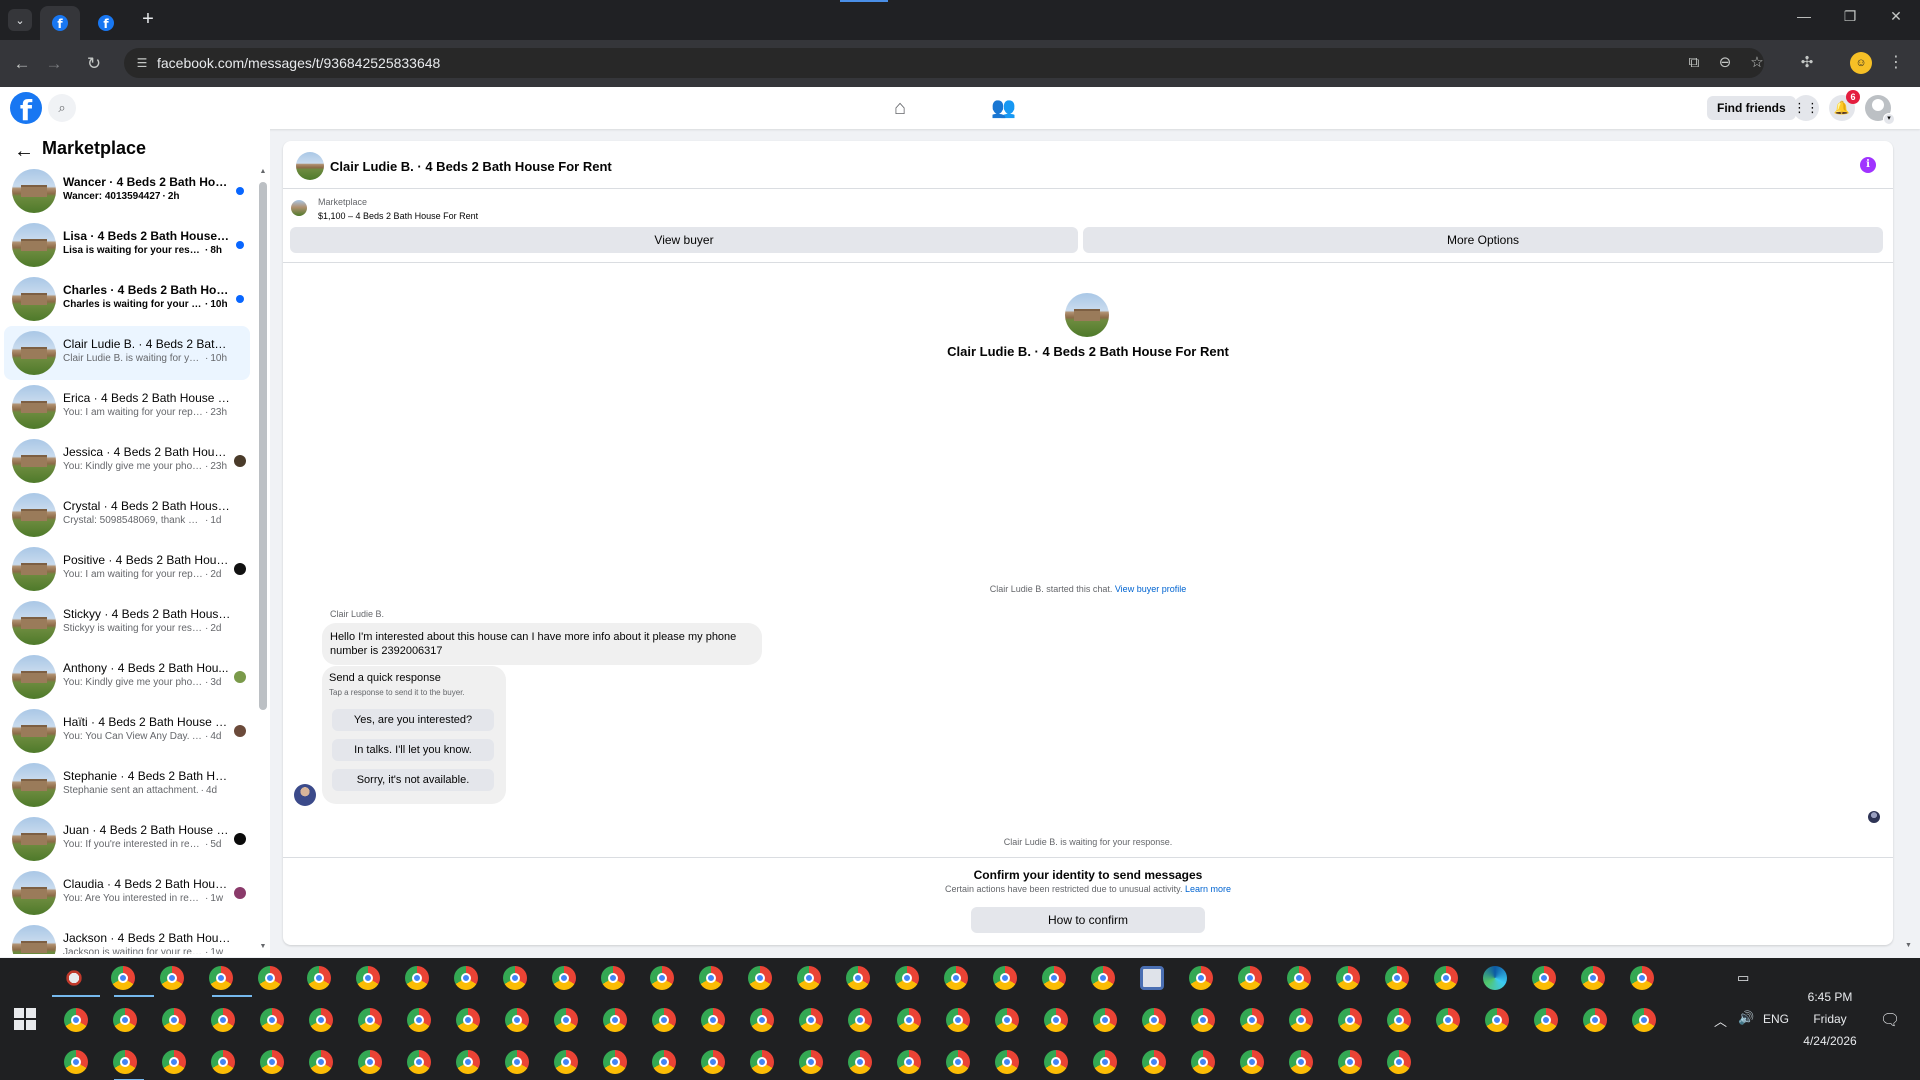 Image resolution: width=1920 pixels, height=1080 pixels. What do you see at coordinates (310, 166) in the screenshot?
I see `chat-header-avatar` at bounding box center [310, 166].